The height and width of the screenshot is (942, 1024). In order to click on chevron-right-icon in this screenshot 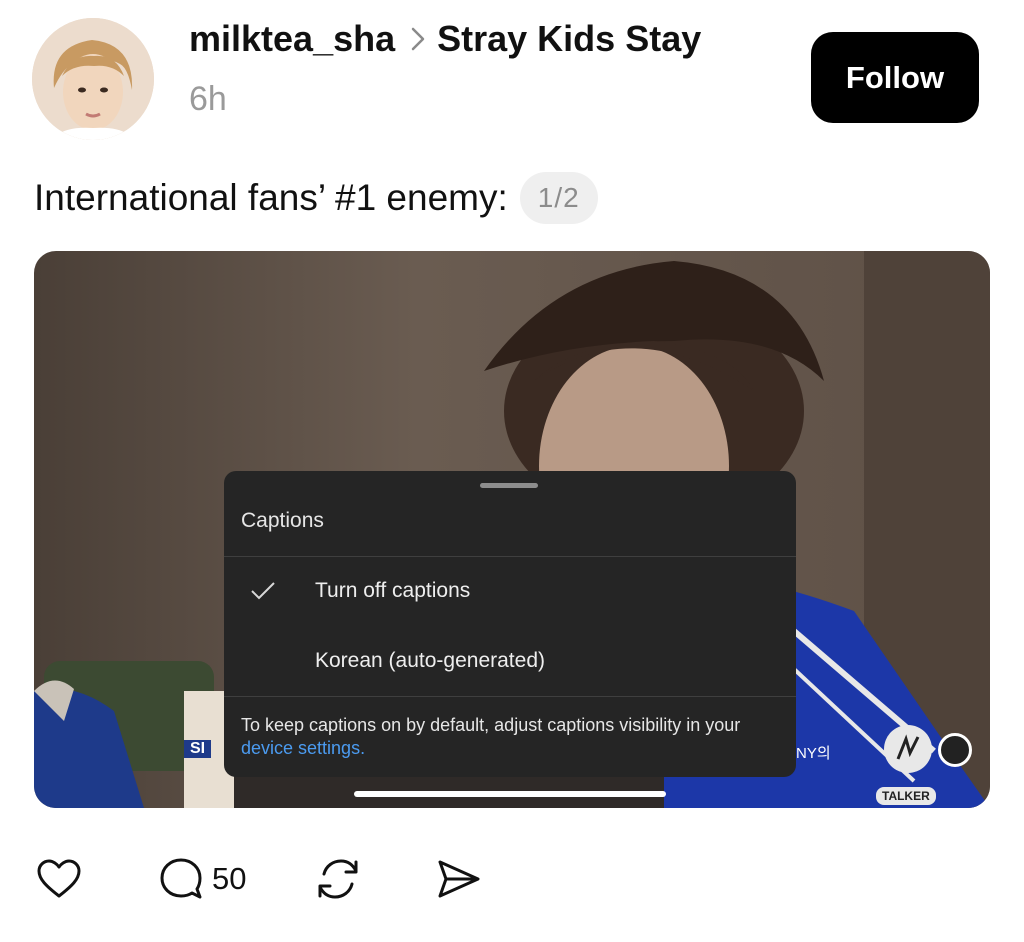, I will do `click(418, 39)`.